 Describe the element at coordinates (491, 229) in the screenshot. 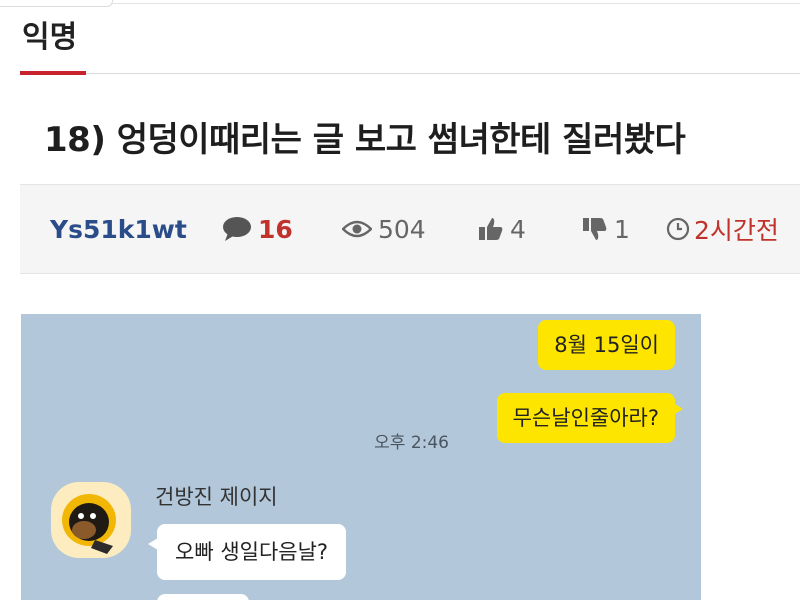

I see `thumbs-up-icon` at that location.